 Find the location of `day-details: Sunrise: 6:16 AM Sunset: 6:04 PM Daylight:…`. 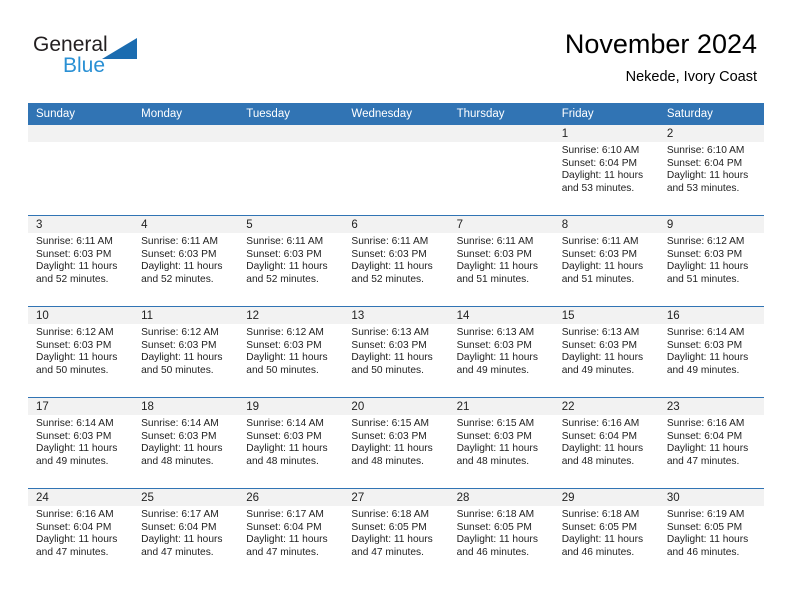

day-details: Sunrise: 6:16 AM Sunset: 6:04 PM Daylight:… is located at coordinates (711, 441).